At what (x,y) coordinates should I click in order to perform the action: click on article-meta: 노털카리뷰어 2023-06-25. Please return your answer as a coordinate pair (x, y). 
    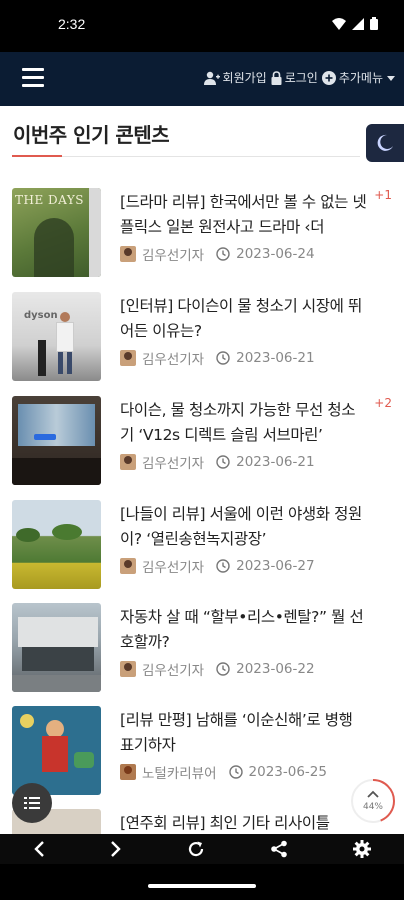
    Looking at the image, I should click on (223, 772).